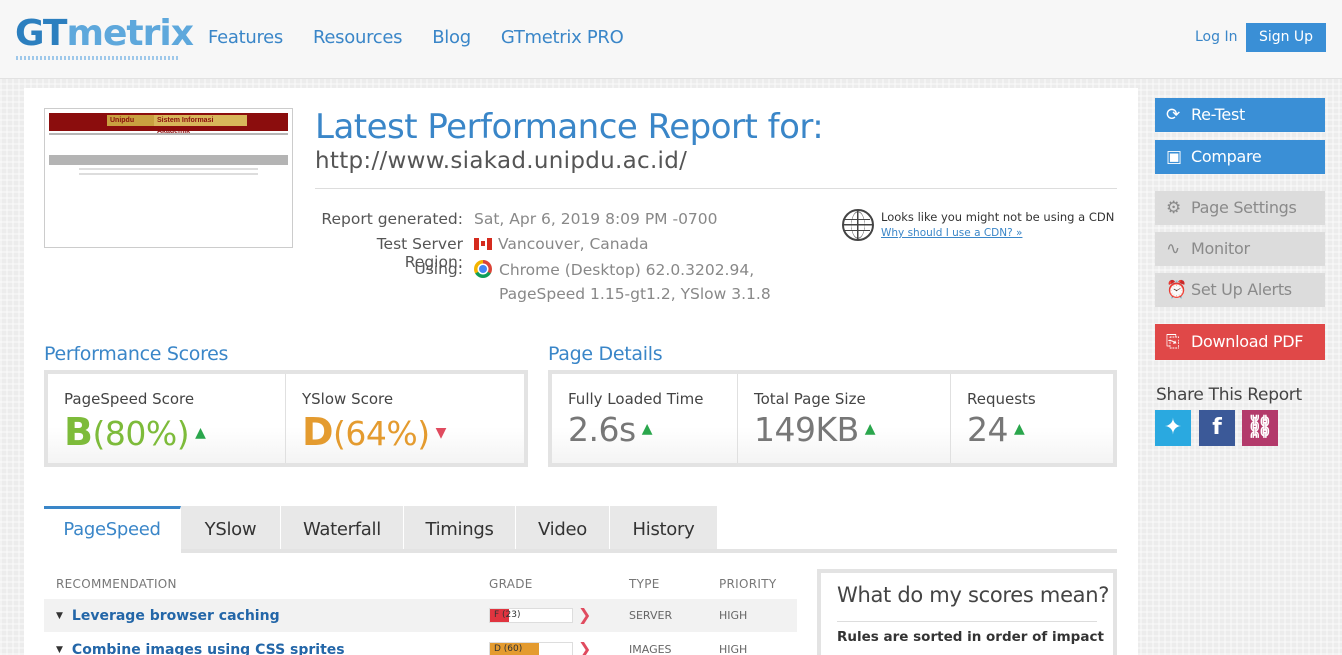 The image size is (1342, 655). I want to click on download-label: Download PDF, so click(1247, 341).